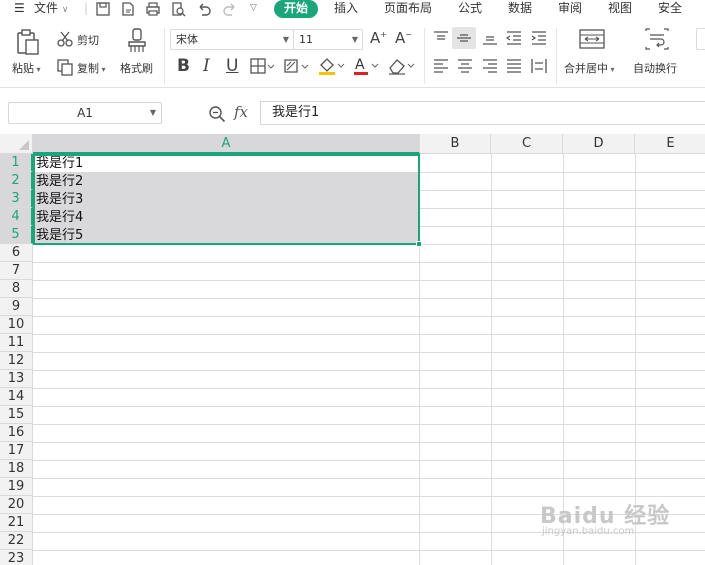  I want to click on paste-icon, so click(28, 42).